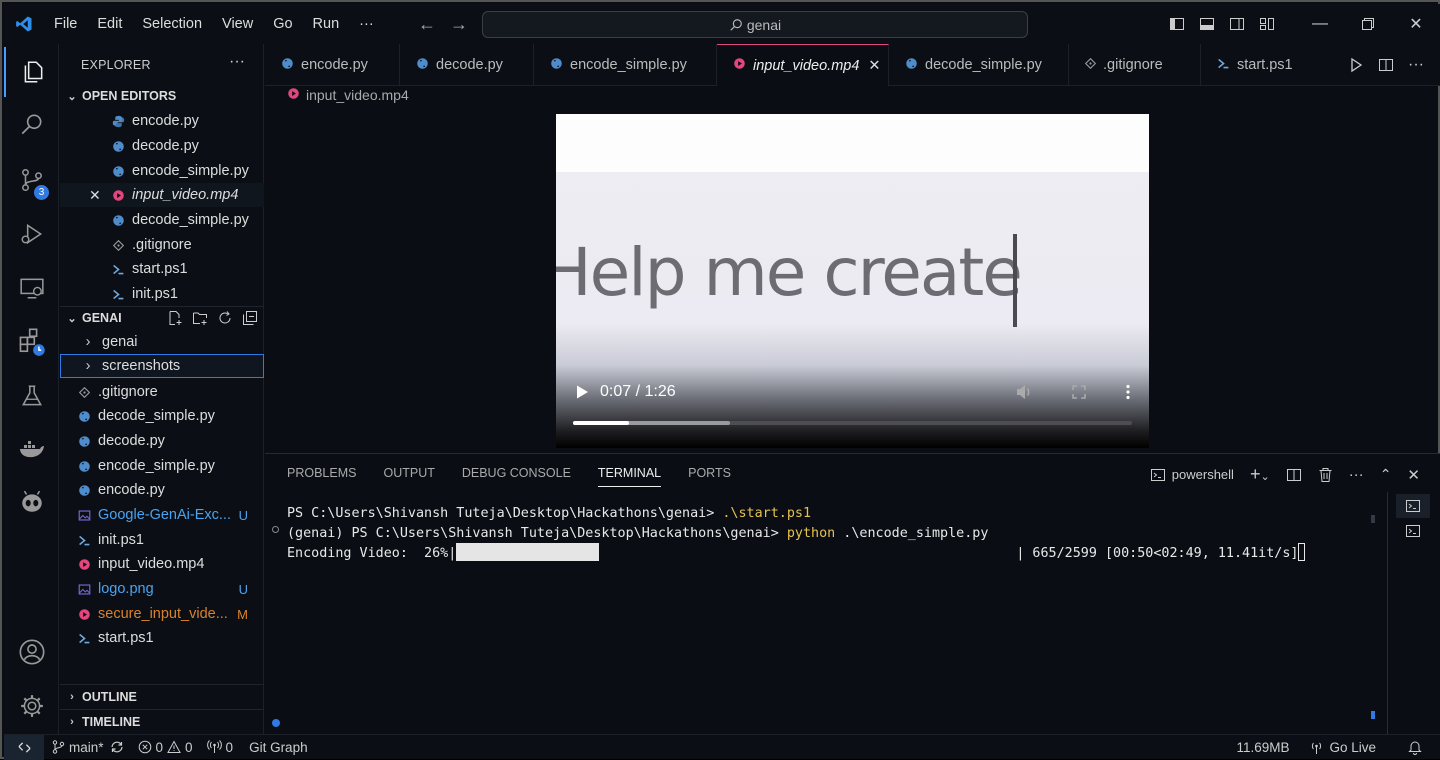 Image resolution: width=1440 pixels, height=760 pixels. I want to click on tab-encode-simple-py: encode_simple.py, so click(625, 65).